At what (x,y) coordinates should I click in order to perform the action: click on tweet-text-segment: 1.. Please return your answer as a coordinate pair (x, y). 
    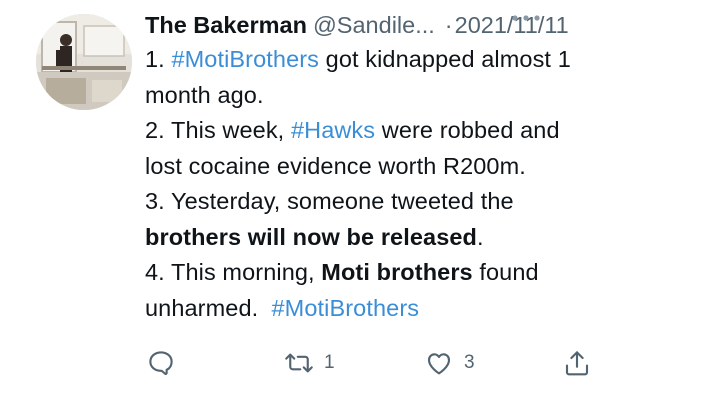
    Looking at the image, I should click on (158, 59).